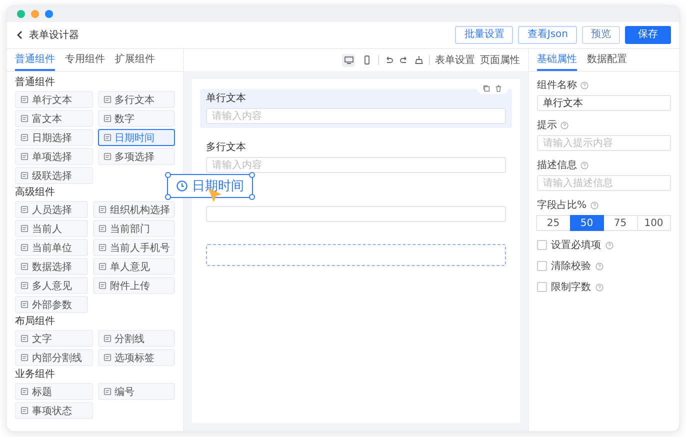 This screenshot has width=686, height=437. I want to click on component-item: 当前部门, so click(134, 228).